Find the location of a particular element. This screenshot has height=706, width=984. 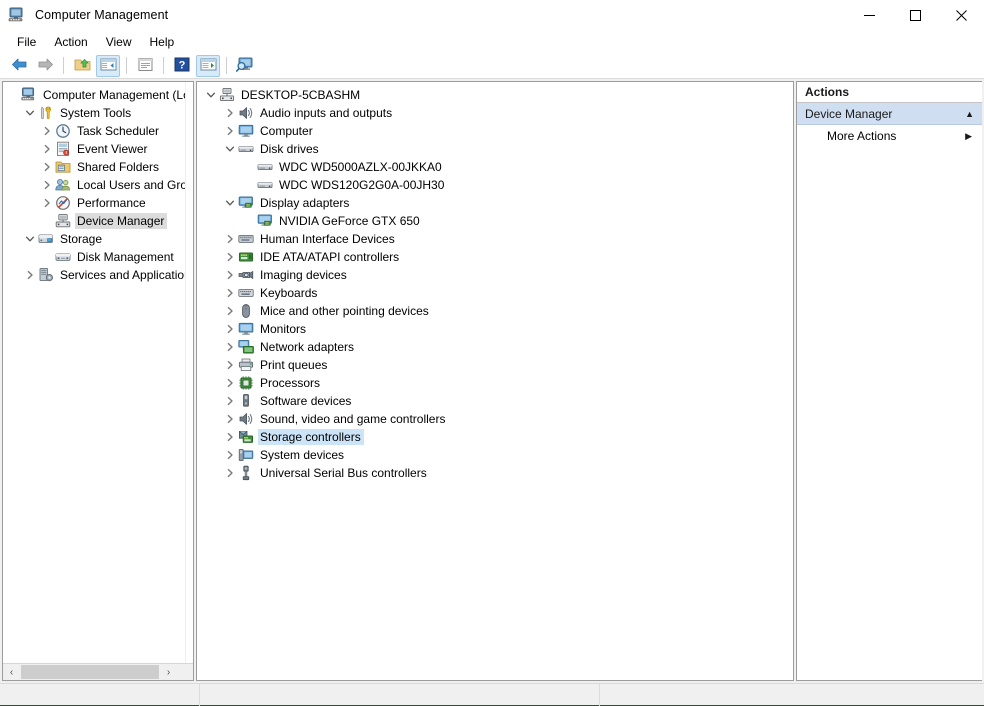

device-tree-item: DESKTOP-5CBASHM is located at coordinates (495, 95).